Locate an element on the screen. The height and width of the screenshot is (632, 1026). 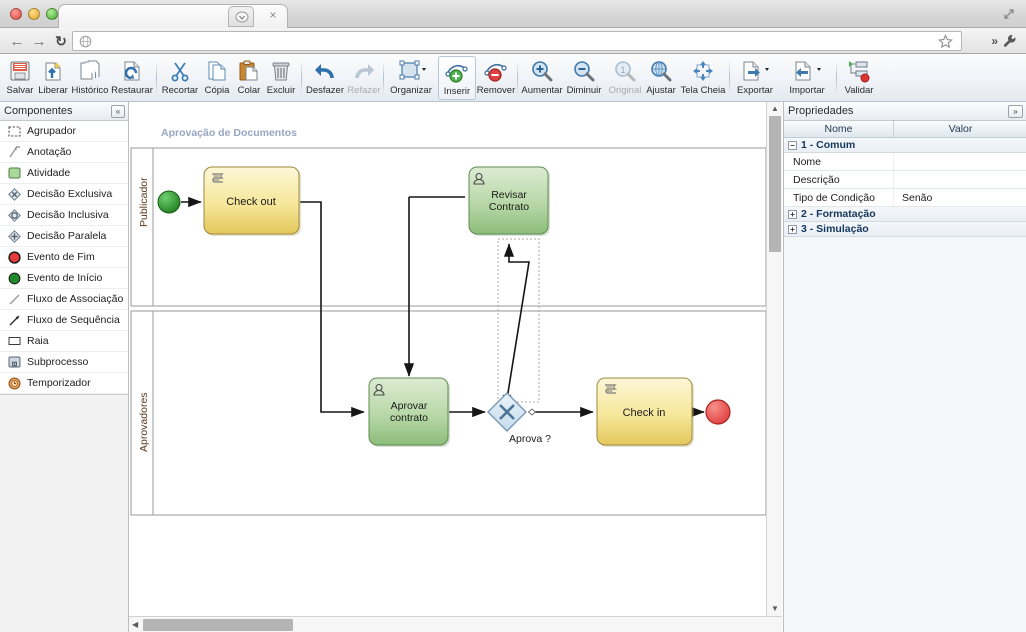
zoom-in-button: Aumentar is located at coordinates (542, 78).